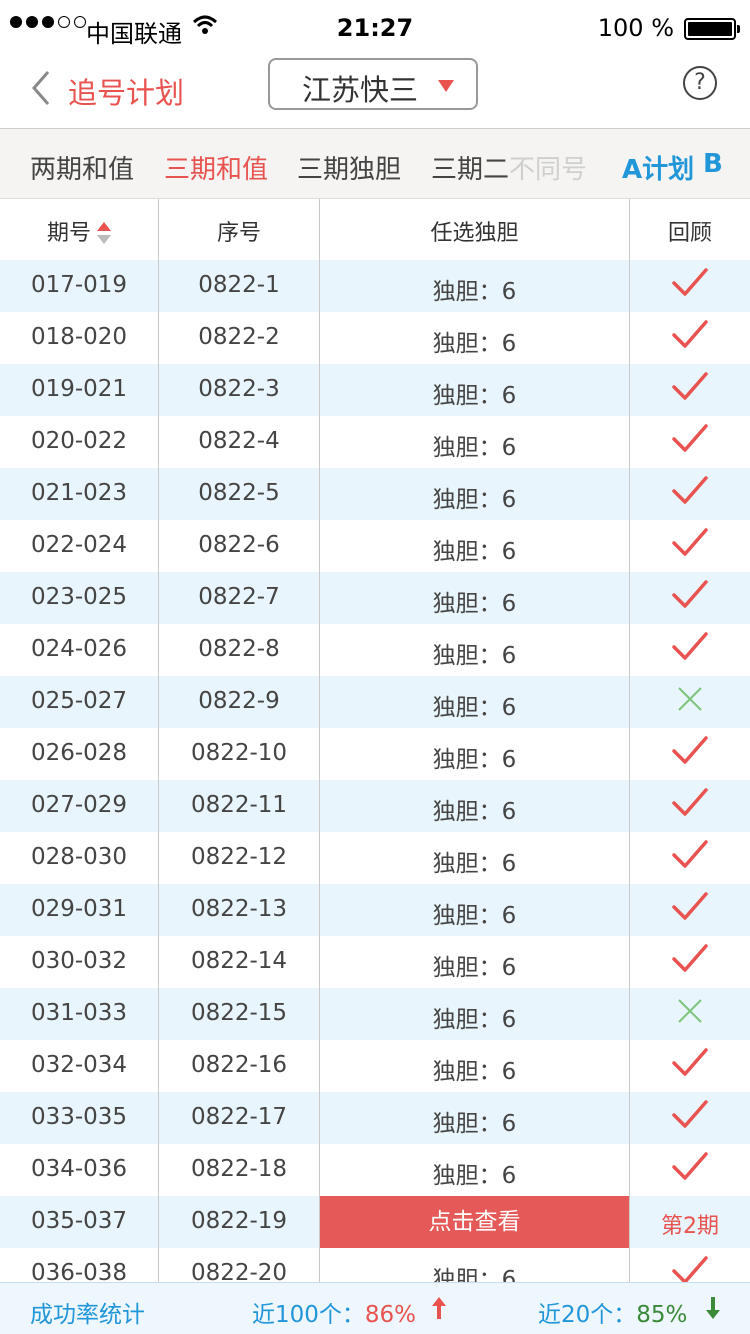 This screenshot has height=1334, width=750. I want to click on seq-cell: 0822-6, so click(239, 545).